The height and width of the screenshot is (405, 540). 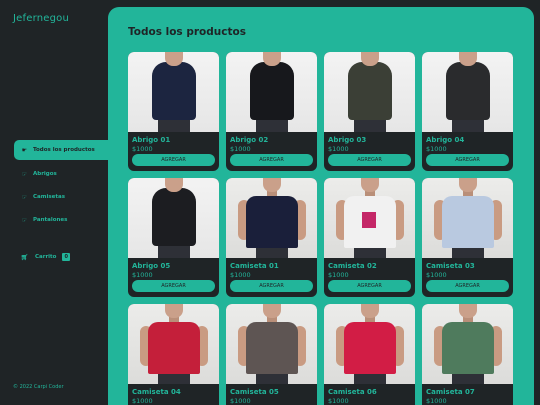 I want to click on shirt-print, so click(x=369, y=220).